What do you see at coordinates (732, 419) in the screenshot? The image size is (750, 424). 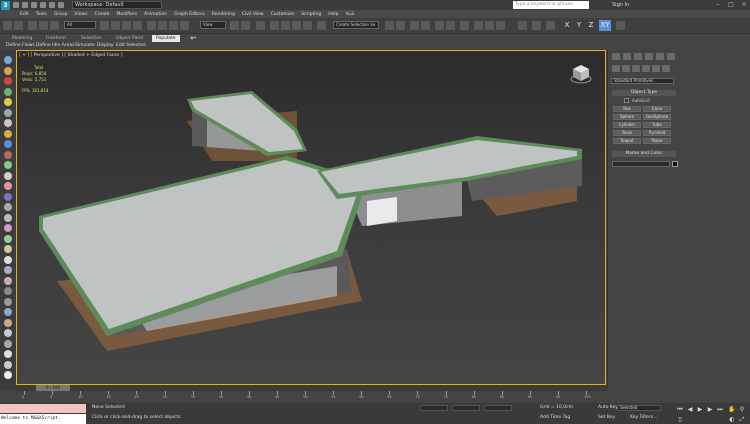 I see `orbit-icon: ◐` at bounding box center [732, 419].